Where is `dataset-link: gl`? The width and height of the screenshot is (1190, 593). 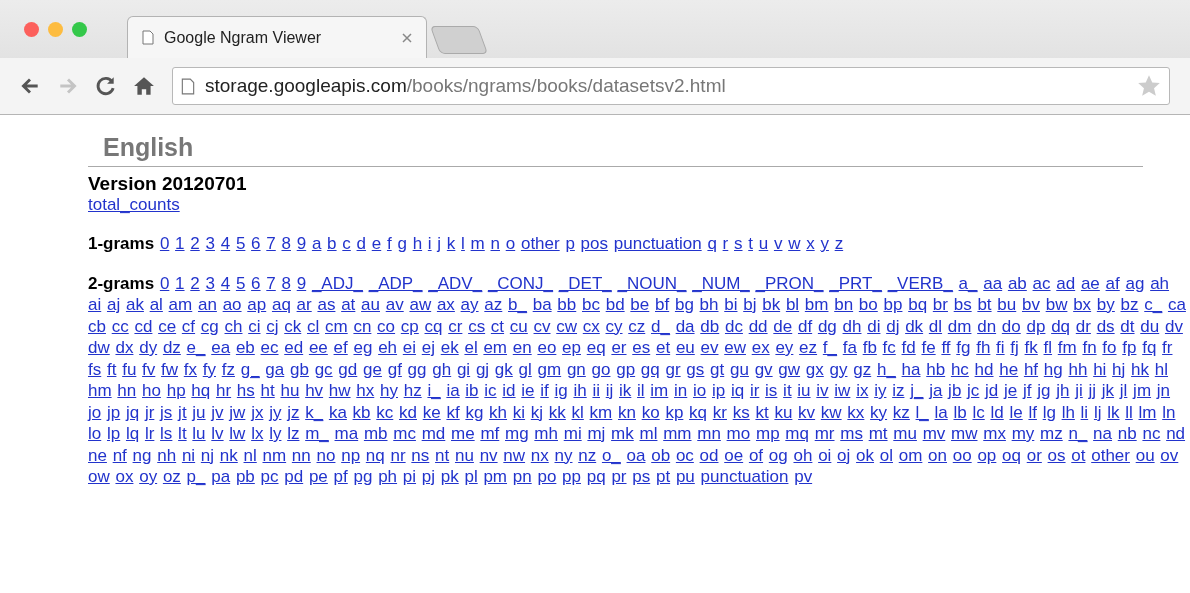
dataset-link: gl is located at coordinates (525, 369).